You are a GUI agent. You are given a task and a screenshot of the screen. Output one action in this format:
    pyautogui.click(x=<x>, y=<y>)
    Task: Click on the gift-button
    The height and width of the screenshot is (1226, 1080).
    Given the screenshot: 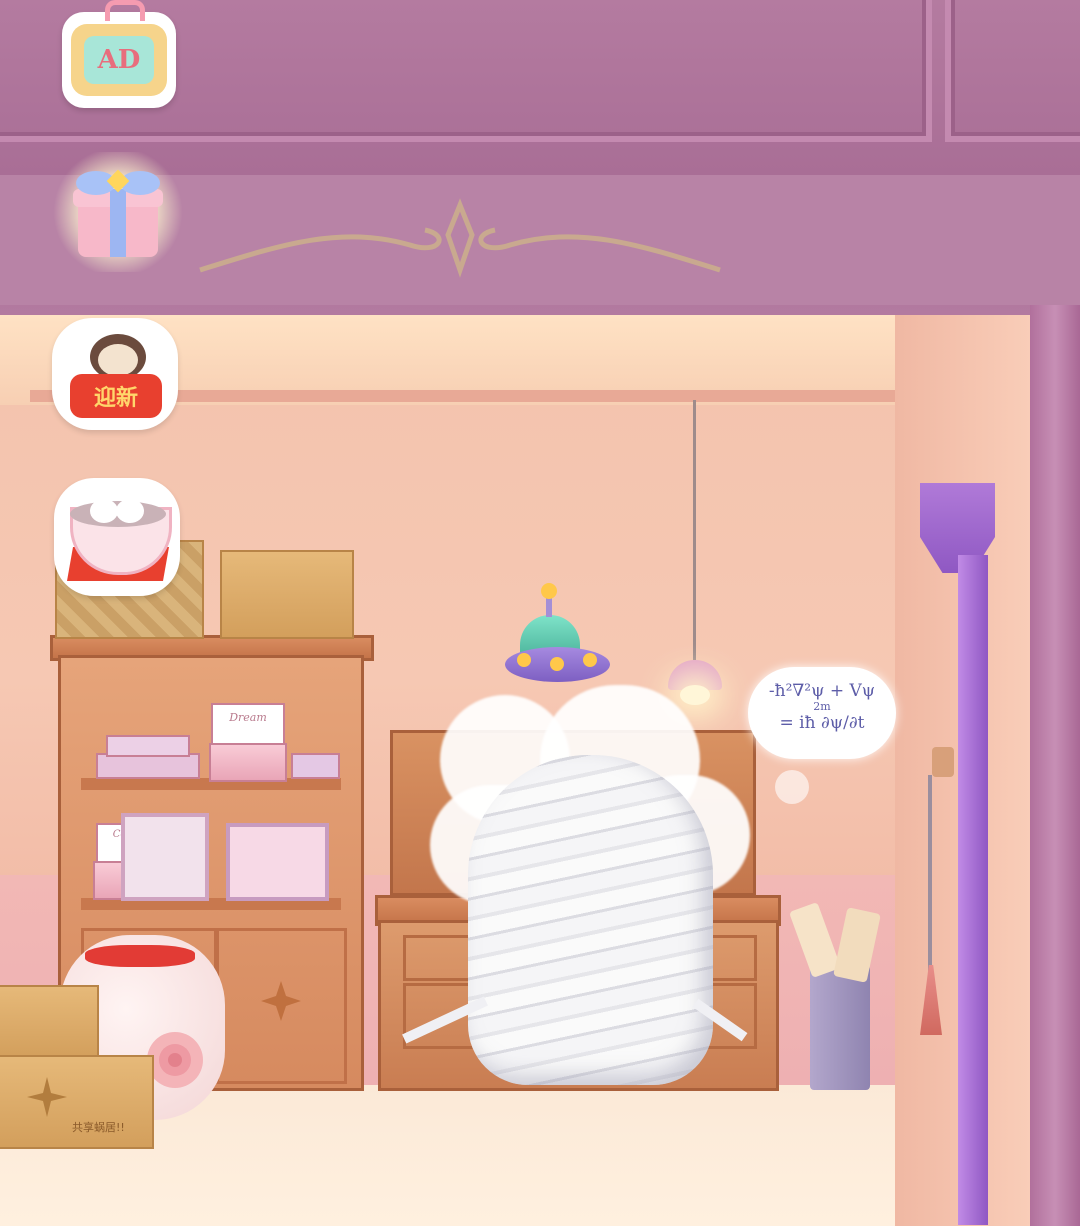 What is the action you would take?
    pyautogui.click(x=118, y=212)
    